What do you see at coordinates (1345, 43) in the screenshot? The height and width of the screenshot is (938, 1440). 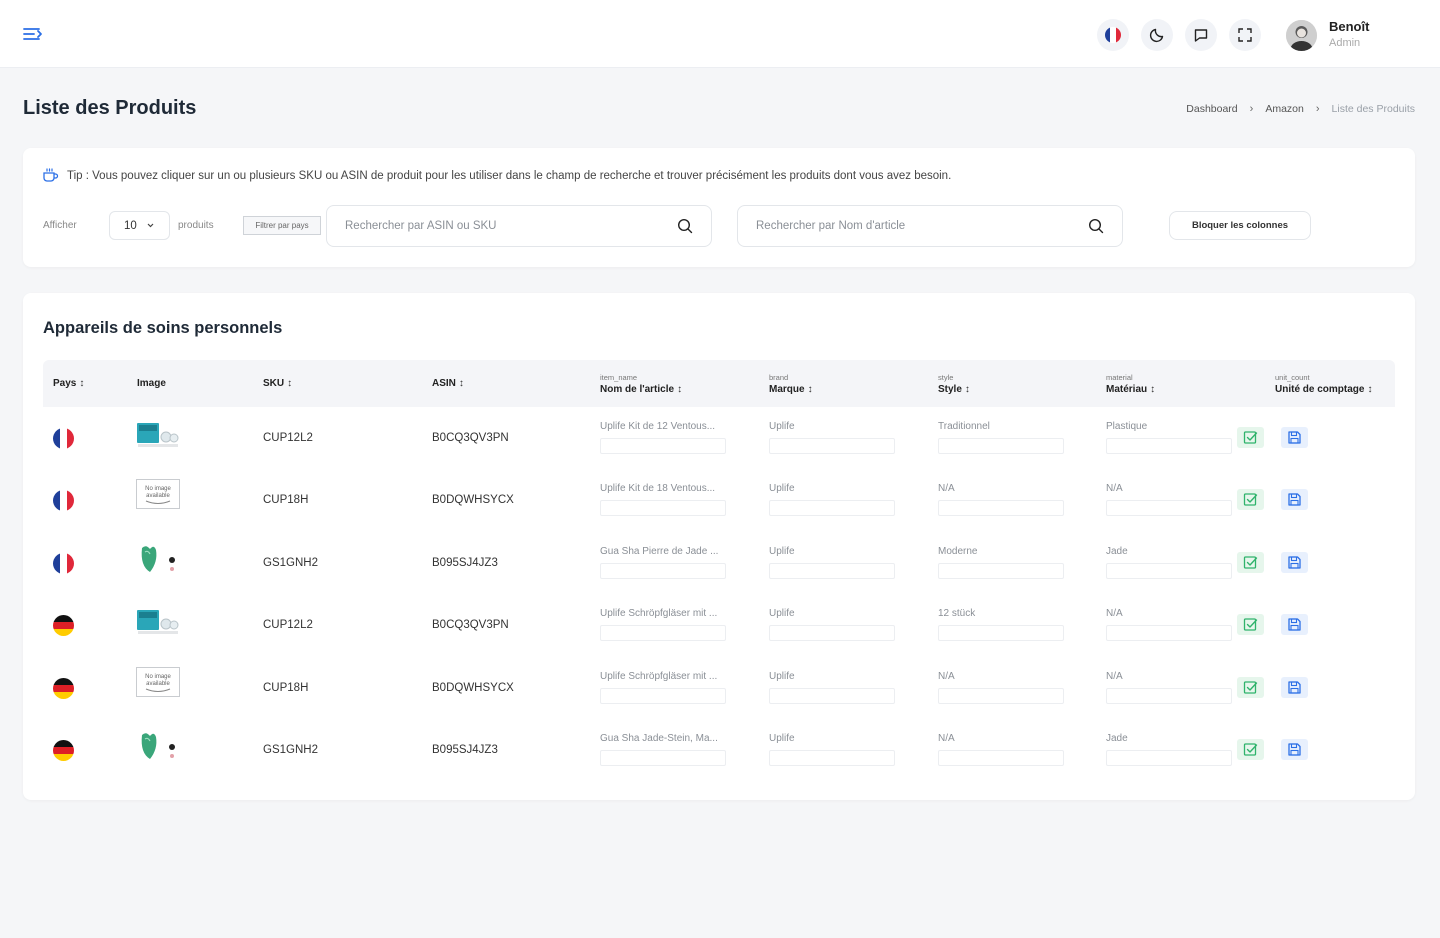 I see `user-role: Admin` at bounding box center [1345, 43].